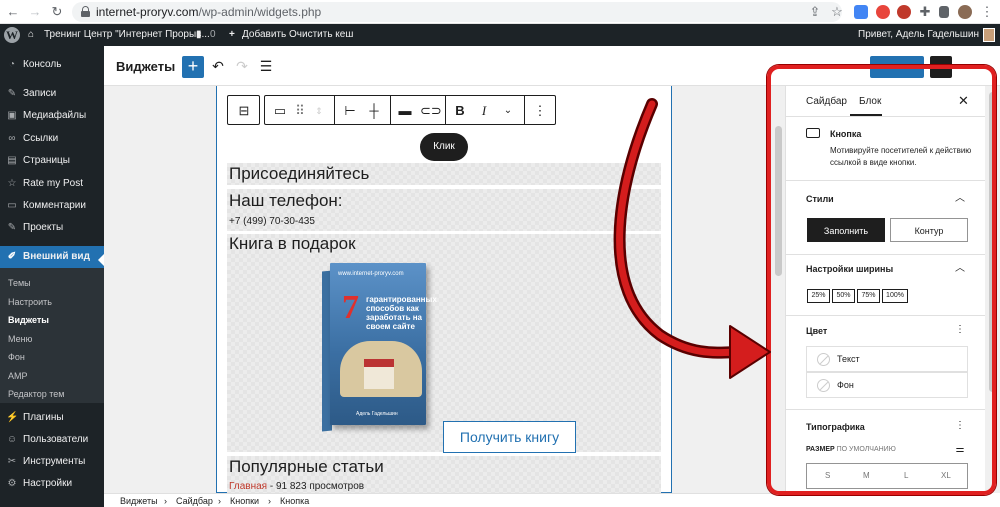  What do you see at coordinates (405, 111) in the screenshot?
I see `width-icon: ▬` at bounding box center [405, 111].